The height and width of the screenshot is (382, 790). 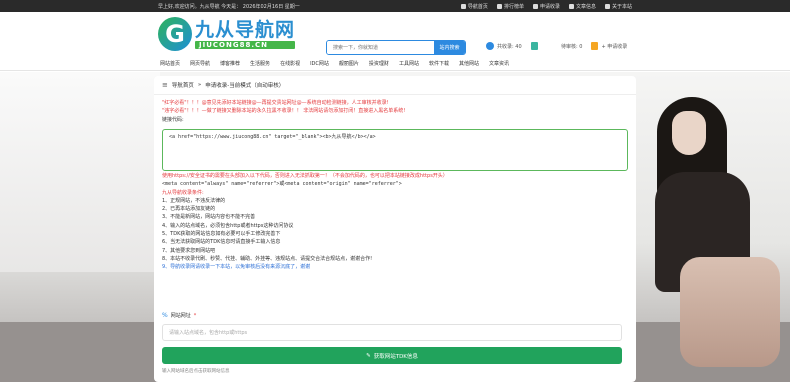 I want to click on top-link-home: 导航首页, so click(x=474, y=6).